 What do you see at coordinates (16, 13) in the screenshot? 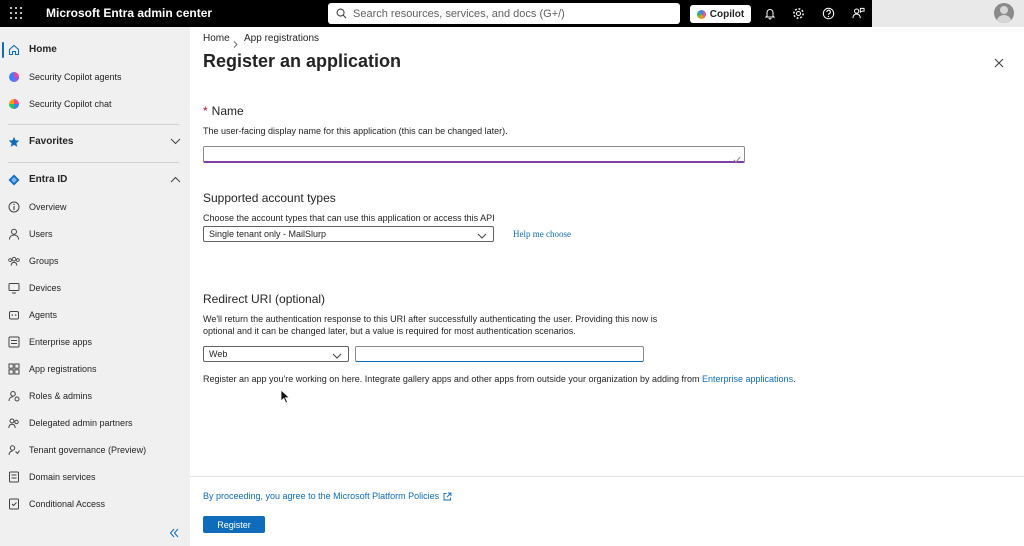
I see `app-launcher-icon` at bounding box center [16, 13].